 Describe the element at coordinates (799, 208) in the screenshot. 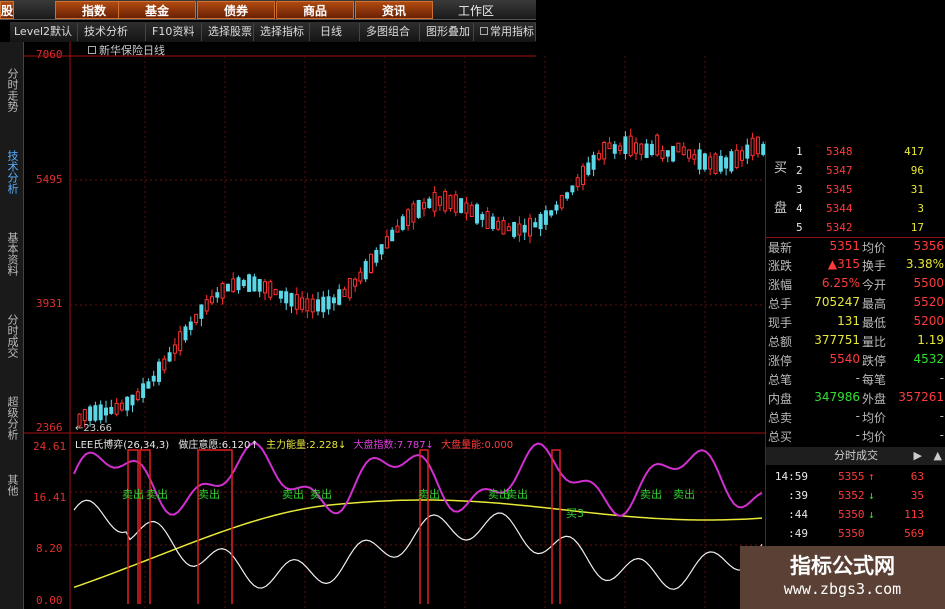

I see `order-book-level: 4` at that location.